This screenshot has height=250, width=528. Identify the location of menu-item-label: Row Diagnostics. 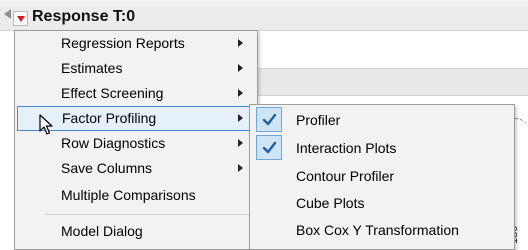
(113, 143).